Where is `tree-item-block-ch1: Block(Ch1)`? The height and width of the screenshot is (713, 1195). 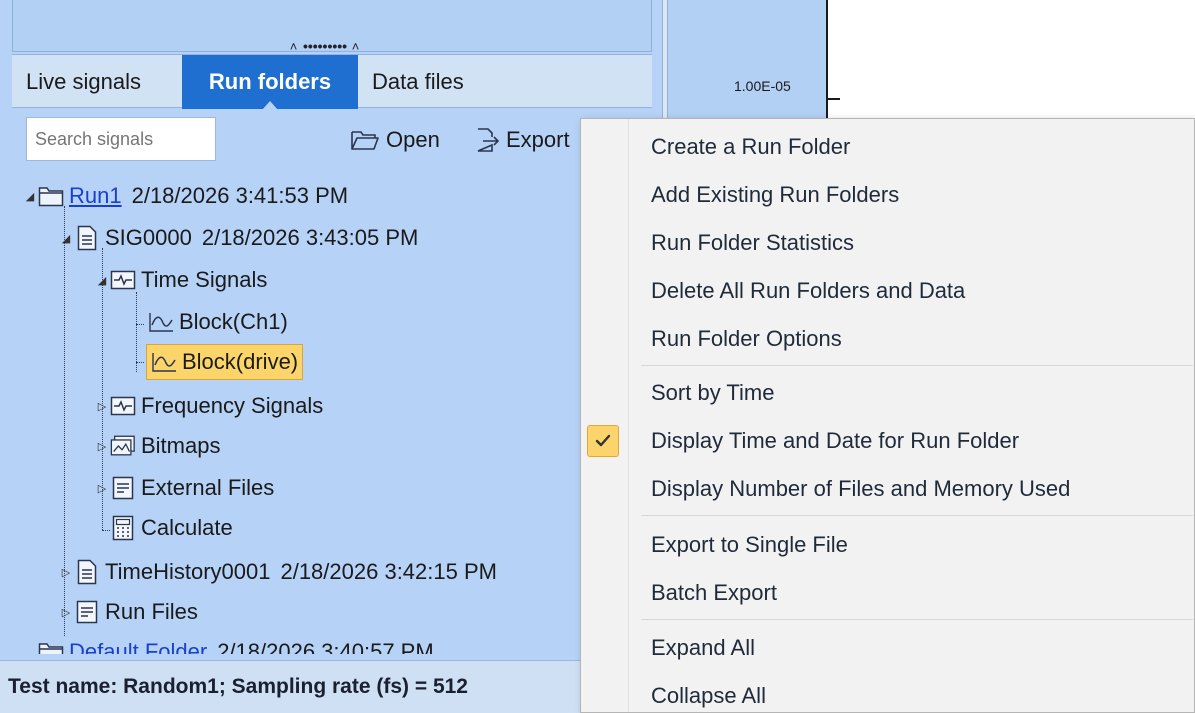 tree-item-block-ch1: Block(Ch1) is located at coordinates (217, 322).